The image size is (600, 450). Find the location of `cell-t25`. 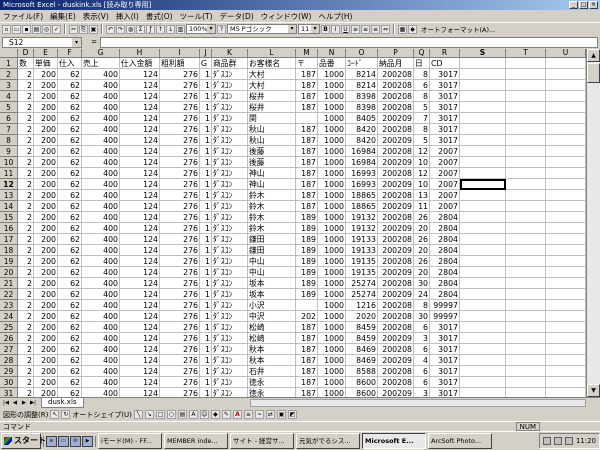

cell-t25 is located at coordinates (526, 327).